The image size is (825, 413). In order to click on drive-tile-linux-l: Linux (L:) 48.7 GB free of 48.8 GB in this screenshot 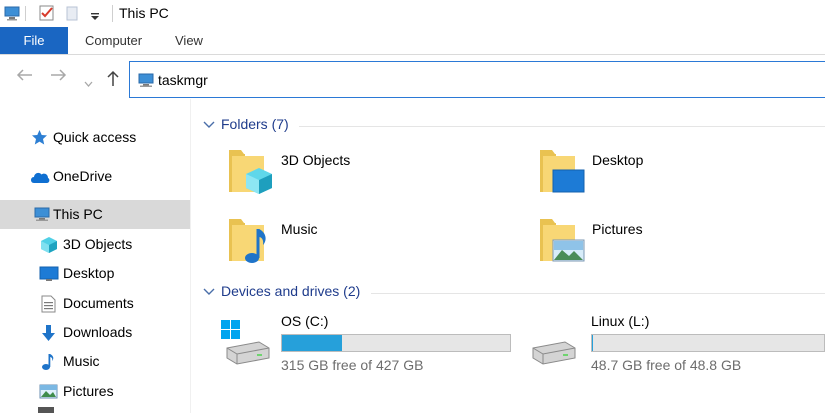, I will do `click(677, 343)`.